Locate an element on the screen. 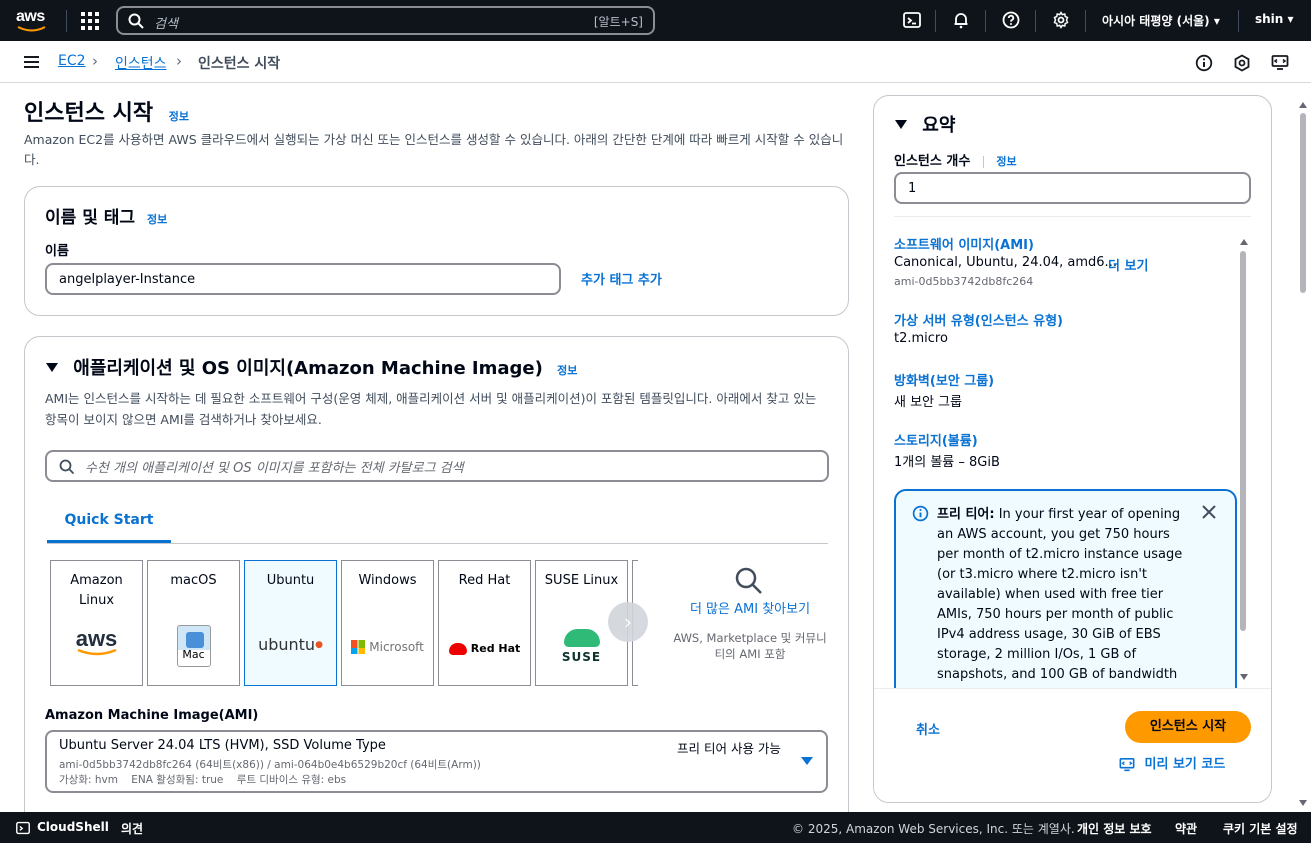 The image size is (1311, 843). terms-link: 약관 is located at coordinates (1186, 828).